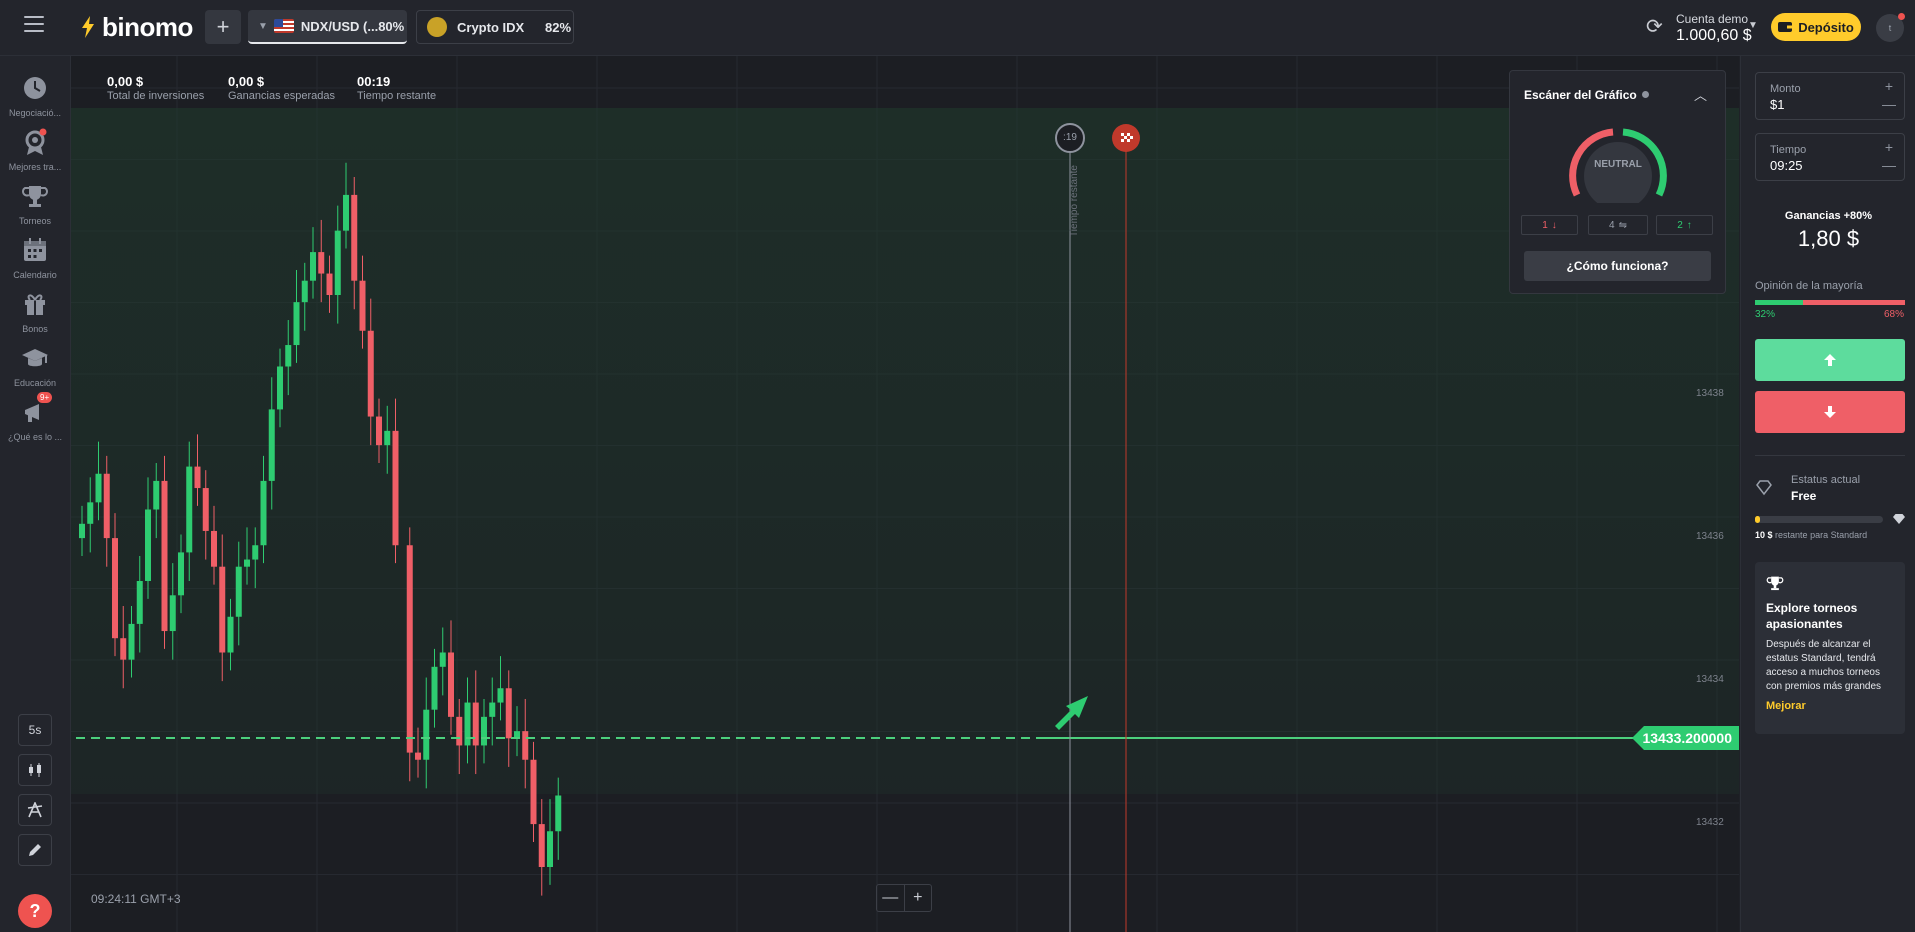  Describe the element at coordinates (1893, 314) in the screenshot. I see `majority-down-percent: 68%` at that location.